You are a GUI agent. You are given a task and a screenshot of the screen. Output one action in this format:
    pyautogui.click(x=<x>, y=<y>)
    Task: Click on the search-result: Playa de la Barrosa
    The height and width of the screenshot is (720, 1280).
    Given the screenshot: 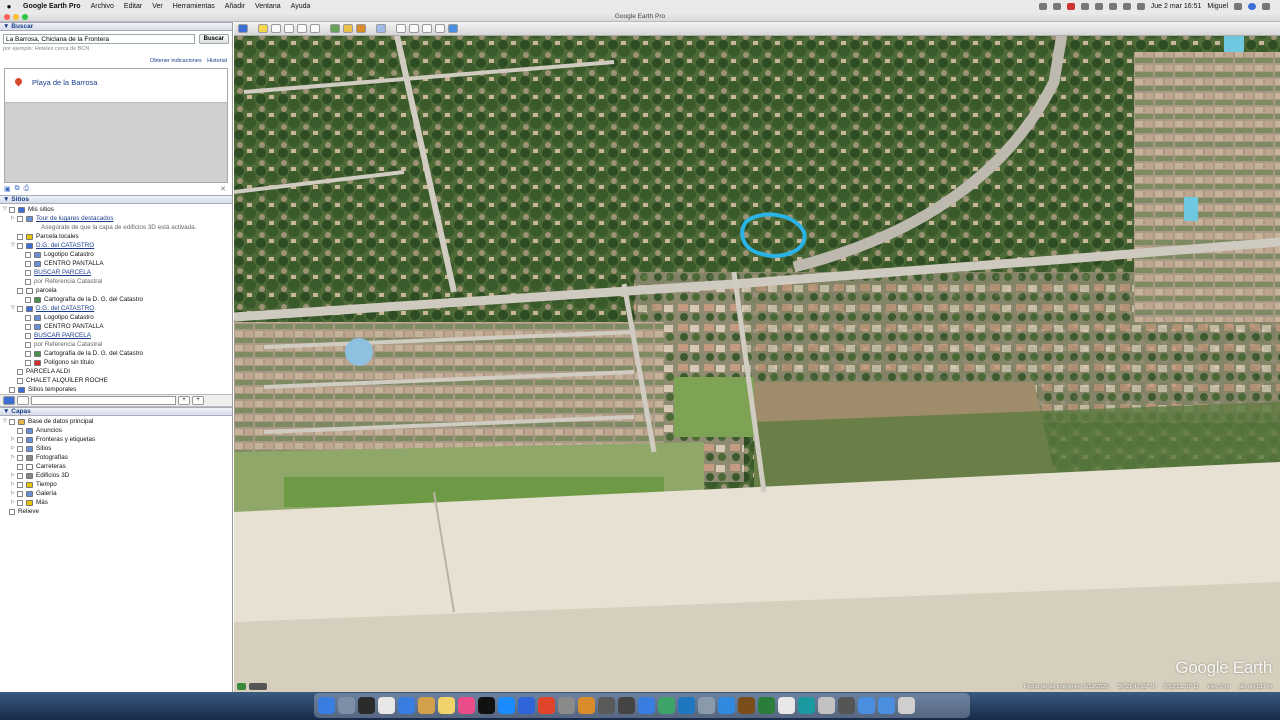 What is the action you would take?
    pyautogui.click(x=116, y=86)
    